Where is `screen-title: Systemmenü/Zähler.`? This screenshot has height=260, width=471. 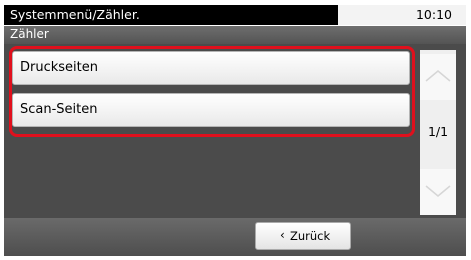
screen-title: Systemmenü/Zähler. is located at coordinates (75, 14).